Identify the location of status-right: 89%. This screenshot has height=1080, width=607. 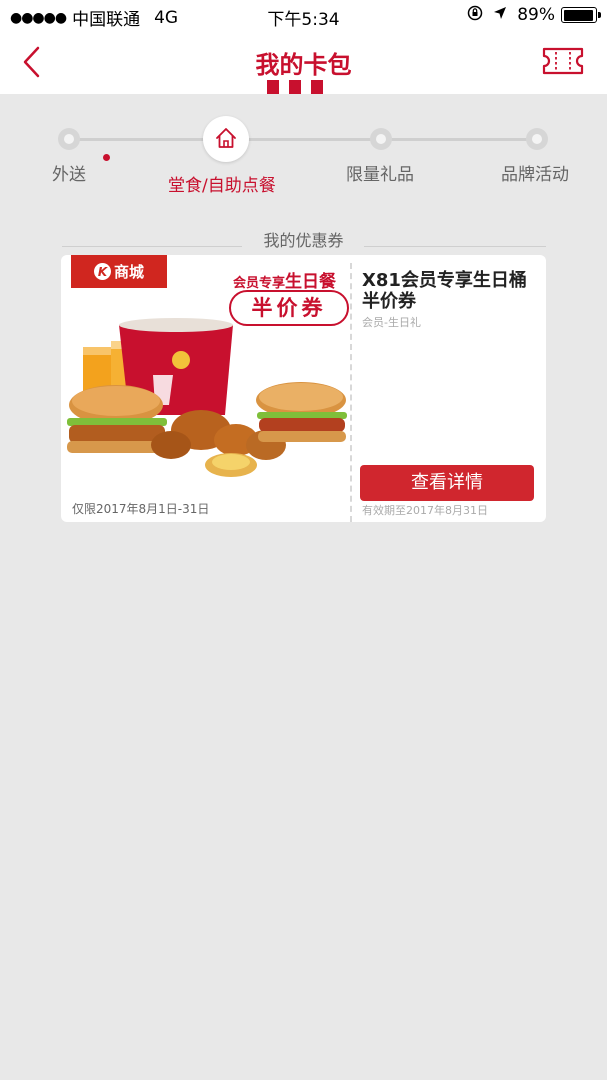
(534, 15).